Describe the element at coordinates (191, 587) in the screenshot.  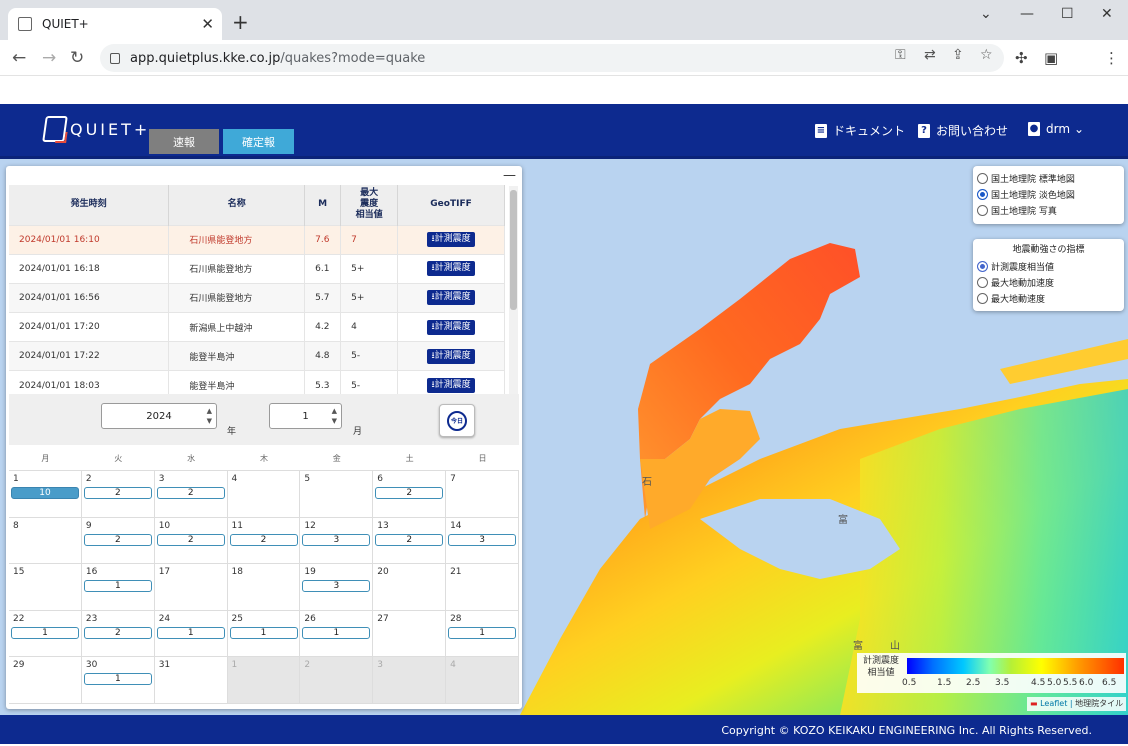
I see `calendar-day: 17` at that location.